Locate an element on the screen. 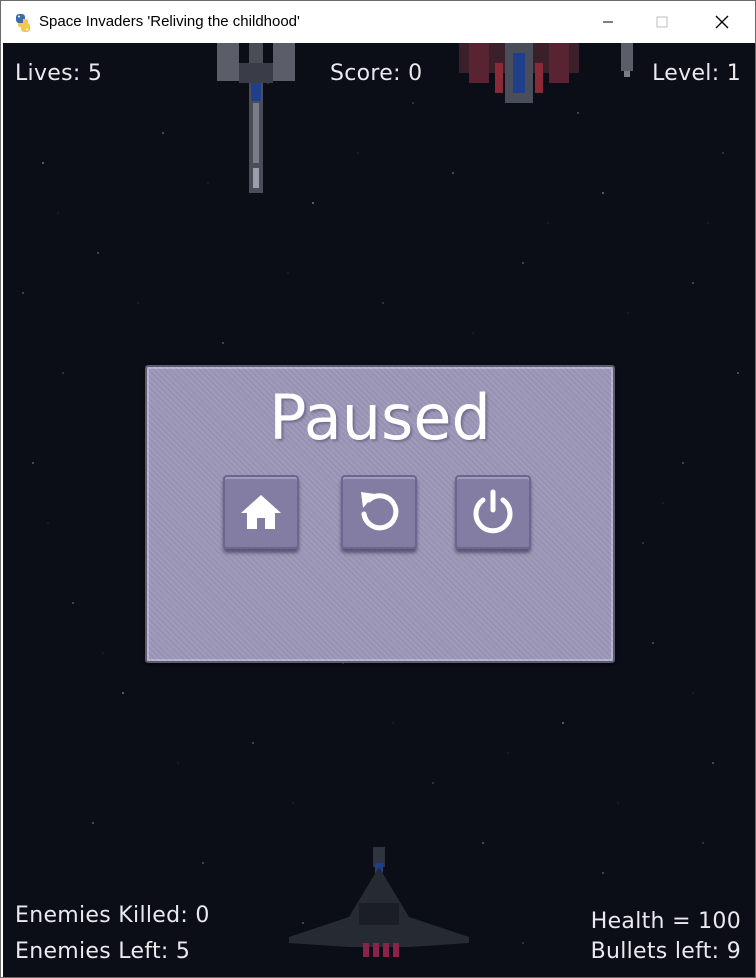  power-icon is located at coordinates (493, 511).